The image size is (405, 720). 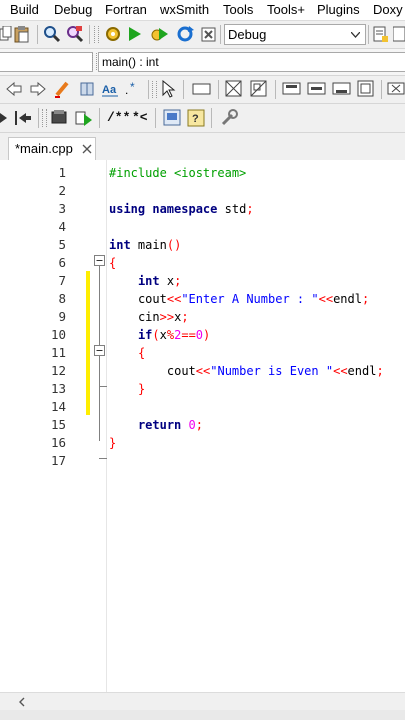 What do you see at coordinates (62, 190) in the screenshot?
I see `line-number: 2` at bounding box center [62, 190].